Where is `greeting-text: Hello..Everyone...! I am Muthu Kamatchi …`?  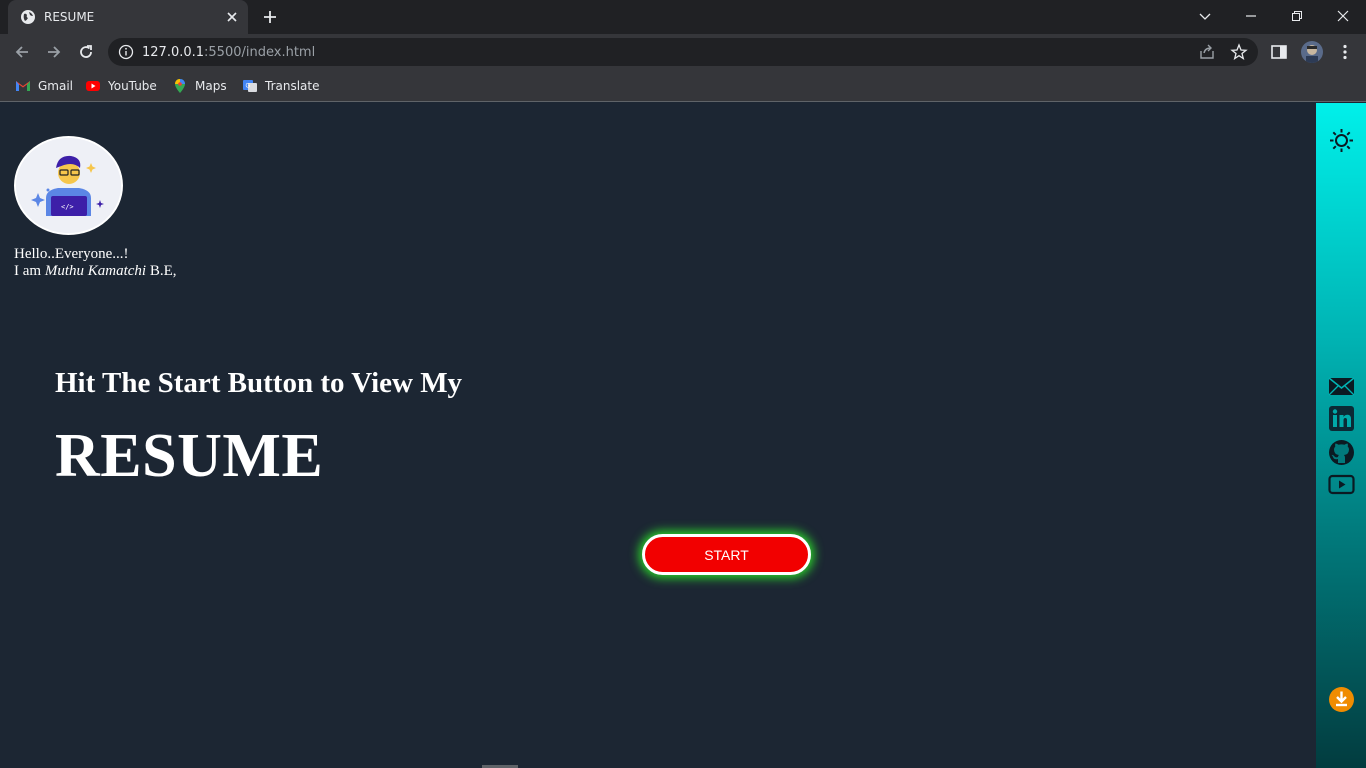
greeting-text: Hello..Everyone...! I am Muthu Kamatchi … is located at coordinates (95, 263).